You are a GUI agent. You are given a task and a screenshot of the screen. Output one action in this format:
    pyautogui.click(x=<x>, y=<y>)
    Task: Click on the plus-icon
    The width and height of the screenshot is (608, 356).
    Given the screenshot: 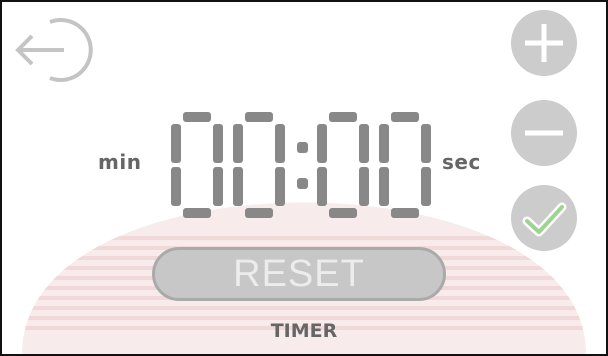 What is the action you would take?
    pyautogui.click(x=544, y=43)
    